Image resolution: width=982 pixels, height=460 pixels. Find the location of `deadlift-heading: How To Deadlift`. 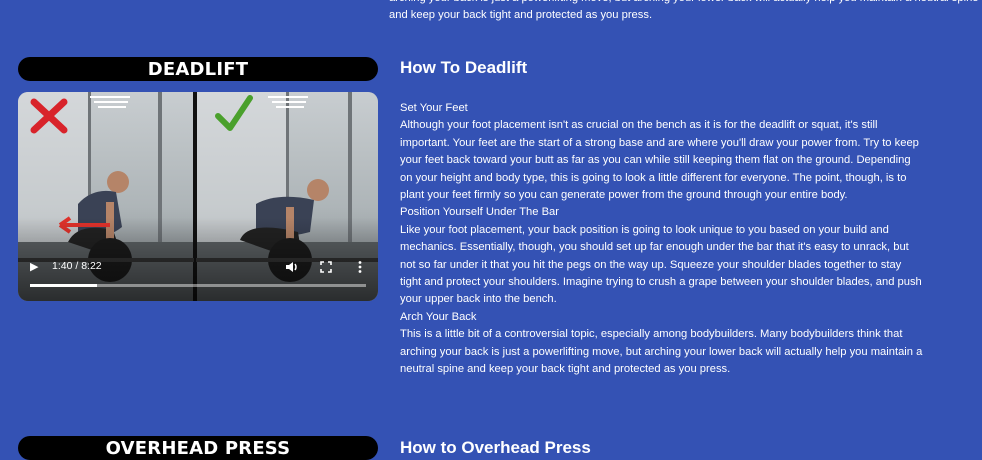

deadlift-heading: How To Deadlift is located at coordinates (464, 67).